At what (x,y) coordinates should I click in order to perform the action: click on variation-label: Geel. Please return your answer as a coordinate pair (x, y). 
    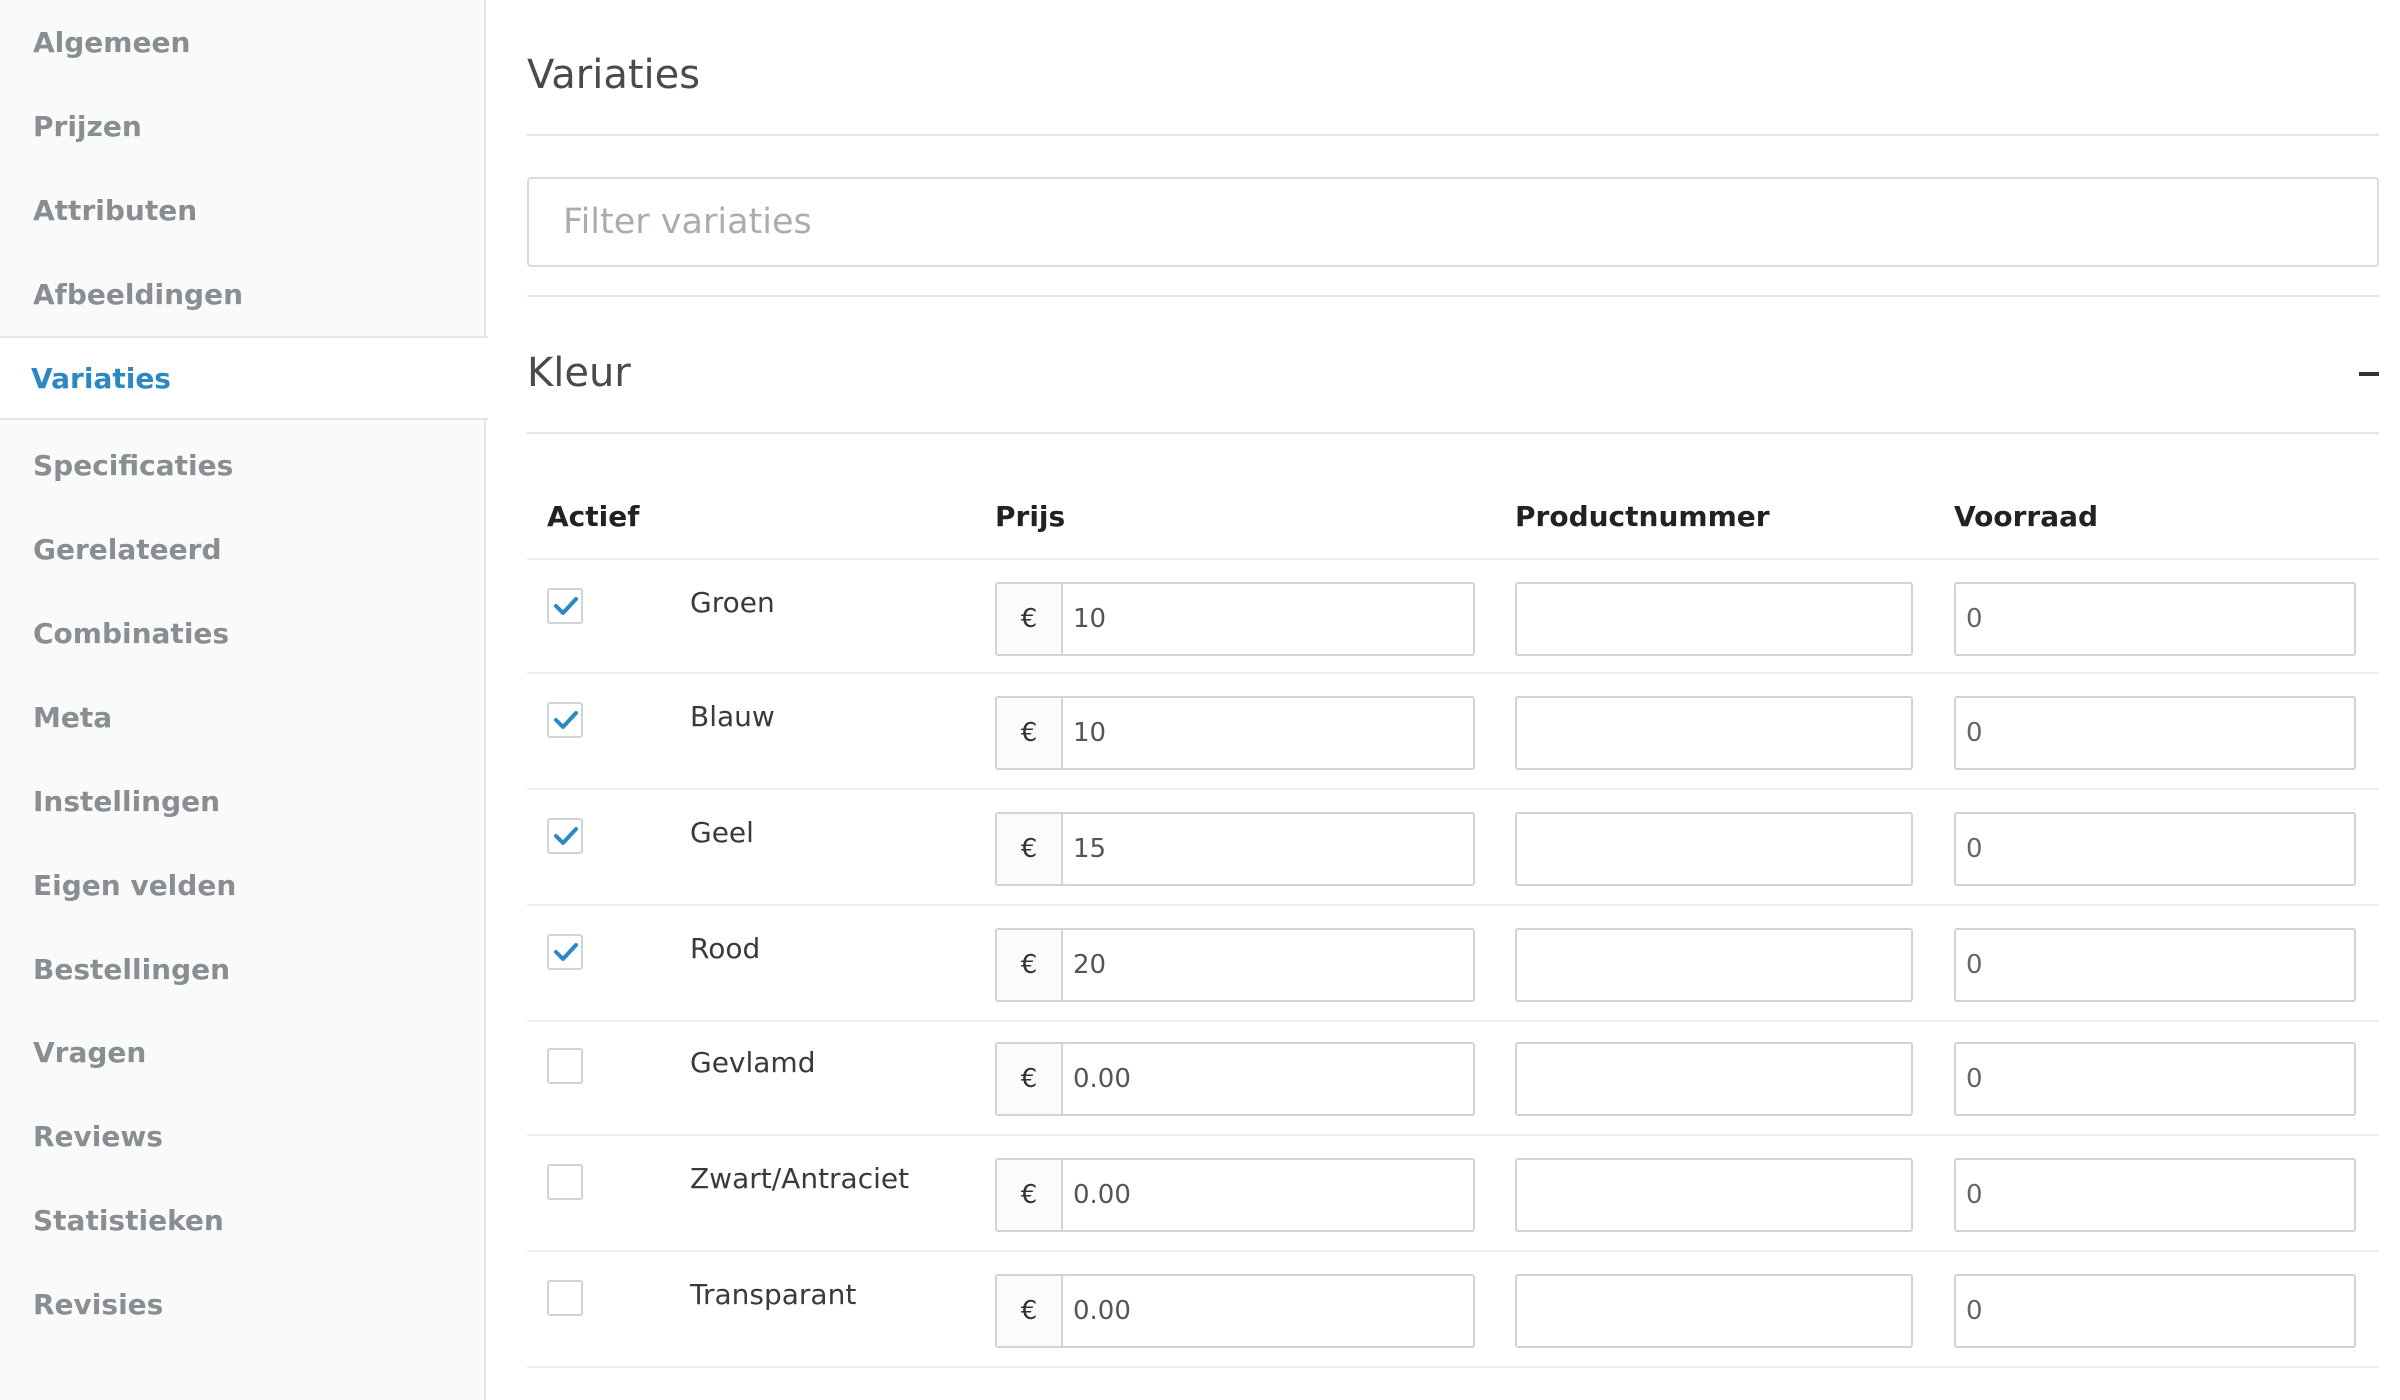
    Looking at the image, I should click on (722, 832).